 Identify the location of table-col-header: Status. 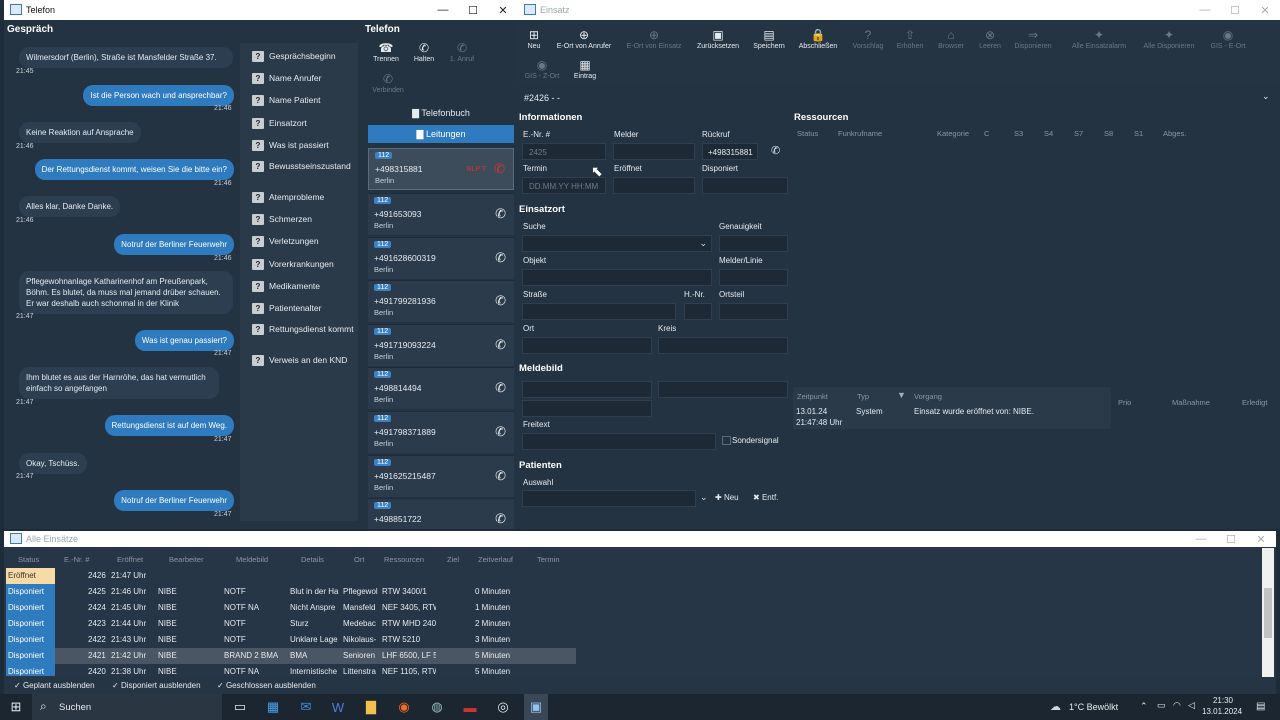
(28, 559).